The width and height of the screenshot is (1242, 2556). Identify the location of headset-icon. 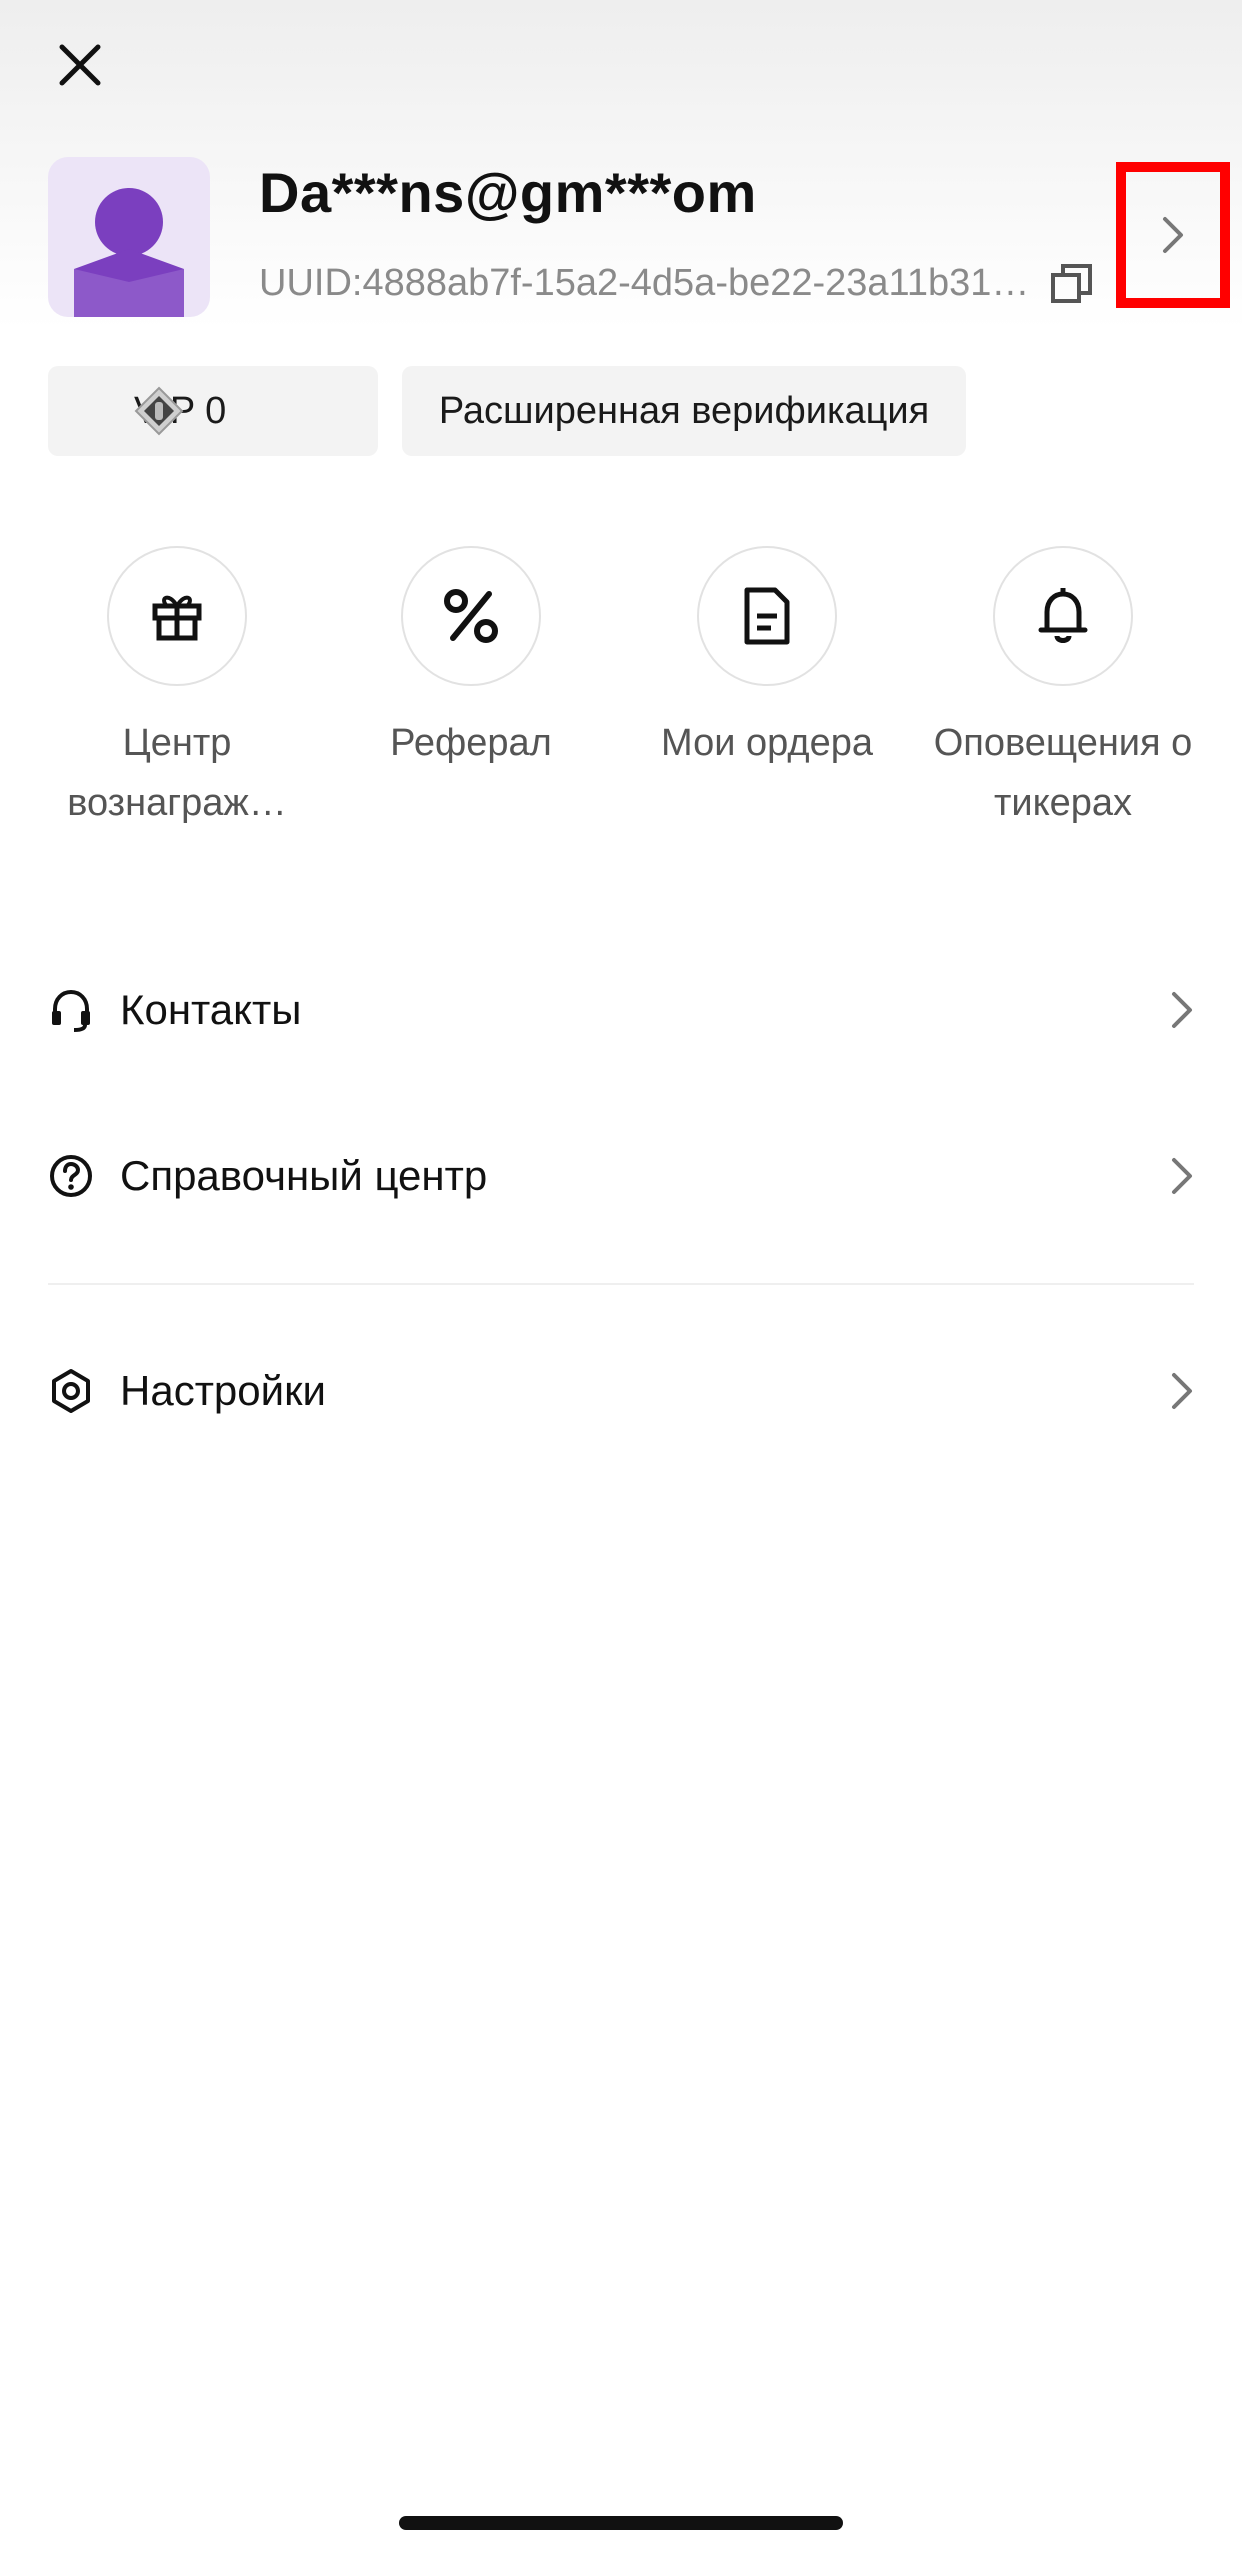
(71, 1010).